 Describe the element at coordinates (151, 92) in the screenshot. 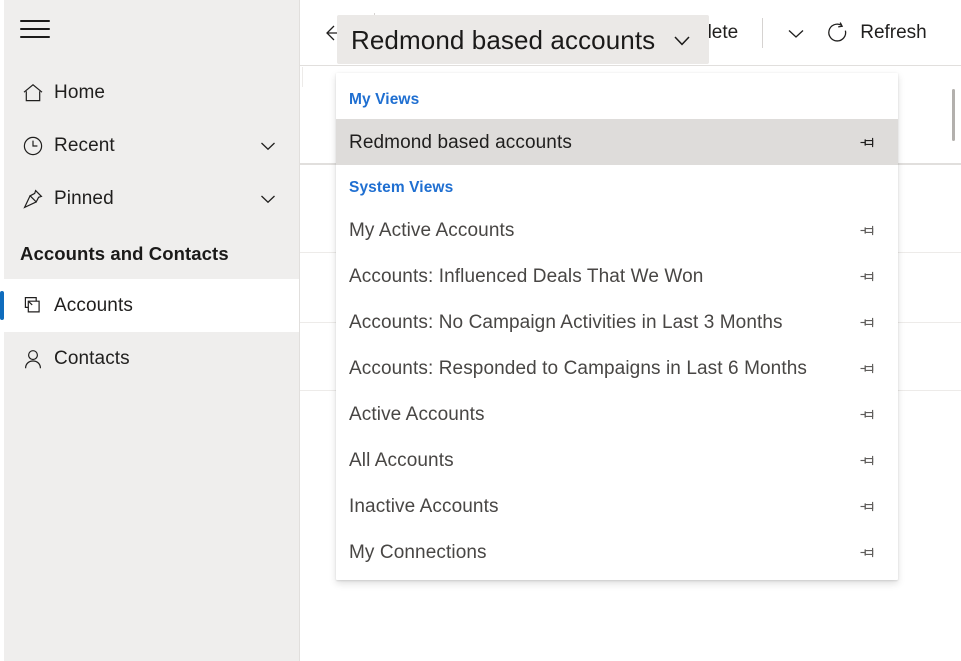

I see `sidebar-item-home: Home` at that location.